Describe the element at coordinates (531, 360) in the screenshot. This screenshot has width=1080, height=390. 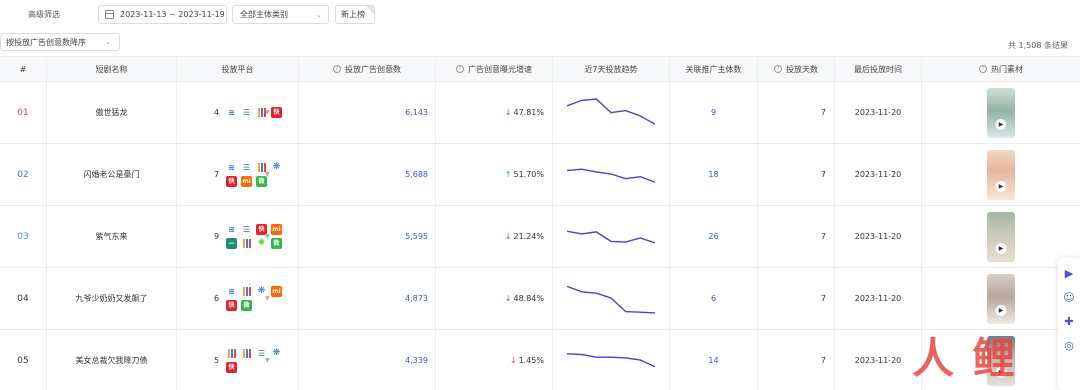
I see `growth-value: 1.45%` at that location.